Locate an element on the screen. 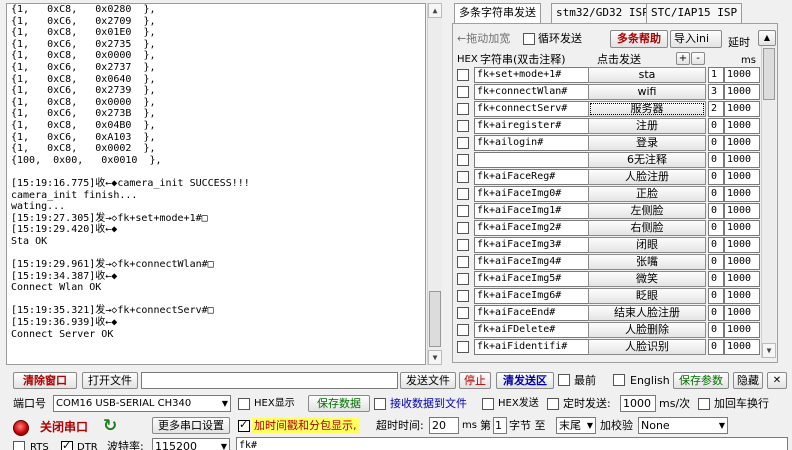  interval-input: 1000 is located at coordinates (638, 403).